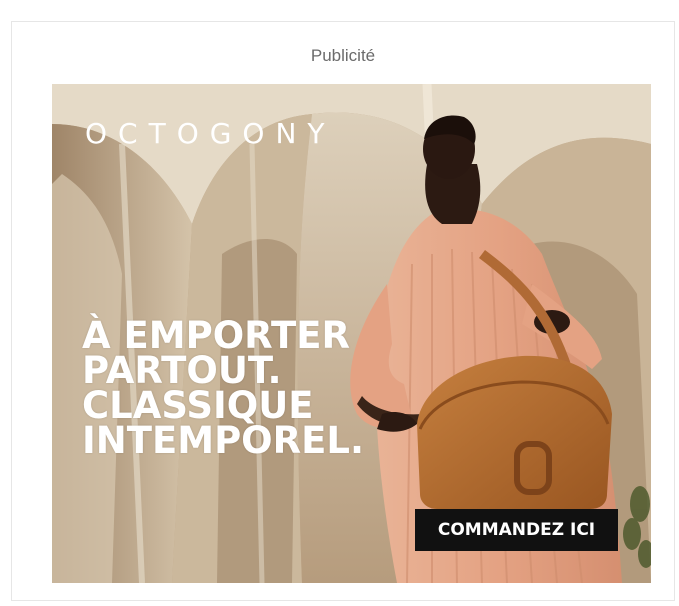 The width and height of the screenshot is (679, 606). What do you see at coordinates (216, 335) in the screenshot?
I see `headline-line: À EMPORTER` at bounding box center [216, 335].